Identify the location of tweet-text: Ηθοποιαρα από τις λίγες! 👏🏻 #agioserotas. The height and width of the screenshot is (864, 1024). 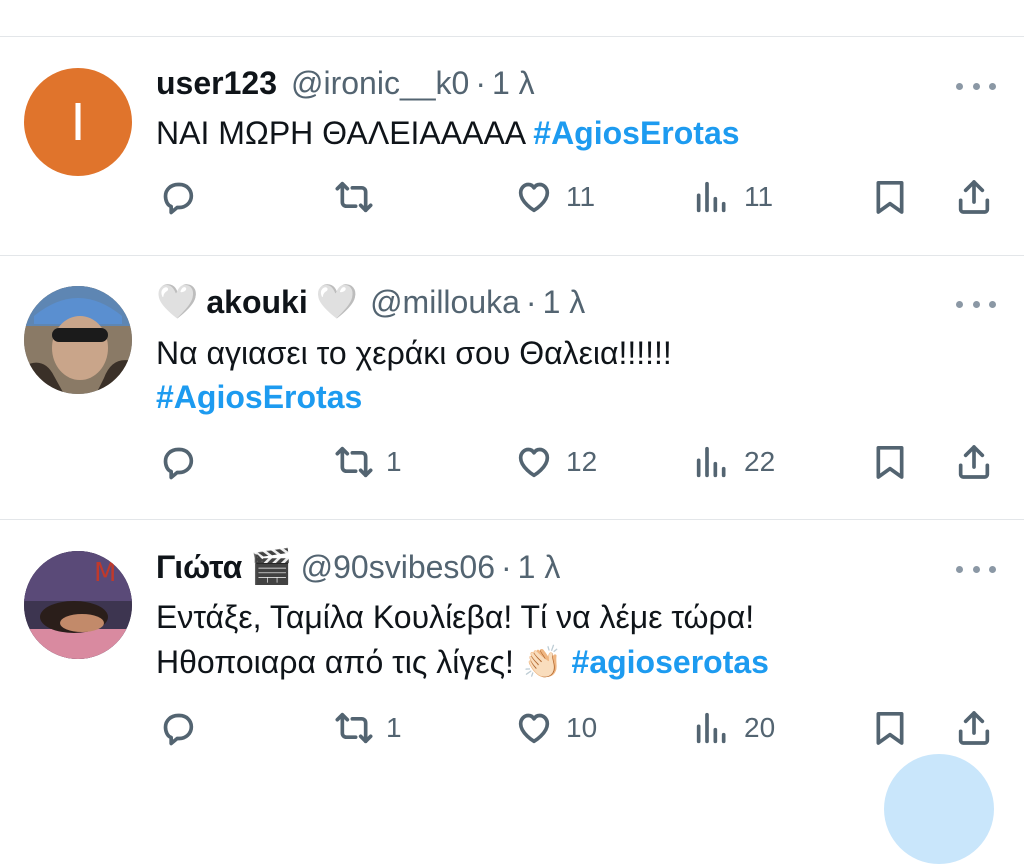
(462, 662).